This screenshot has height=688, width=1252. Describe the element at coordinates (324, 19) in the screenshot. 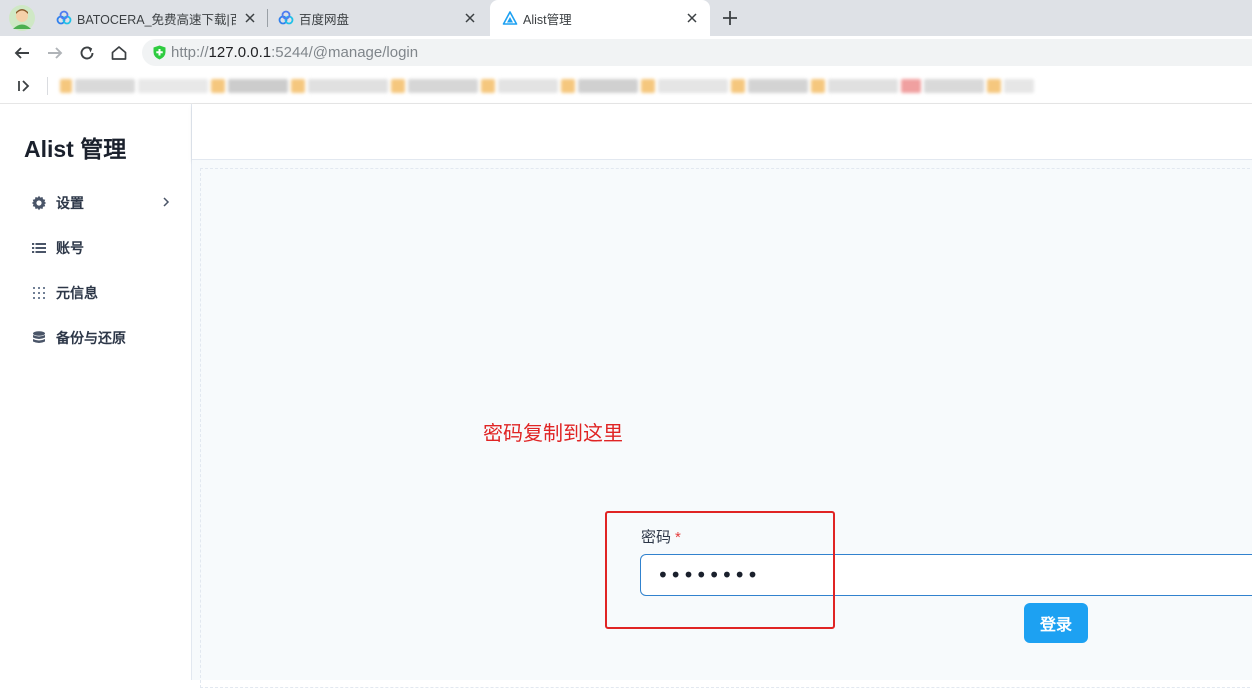

I see `tab-title: 百度网盘` at that location.